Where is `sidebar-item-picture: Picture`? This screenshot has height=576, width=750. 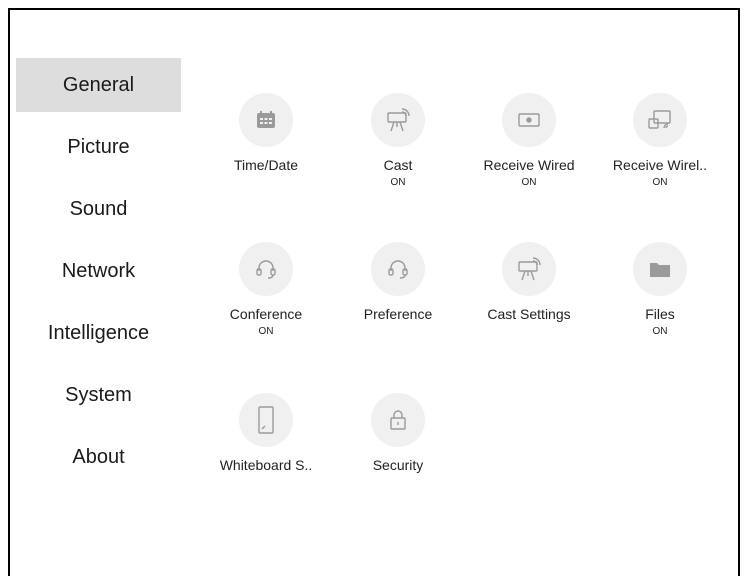
sidebar-item-picture: Picture is located at coordinates (98, 147).